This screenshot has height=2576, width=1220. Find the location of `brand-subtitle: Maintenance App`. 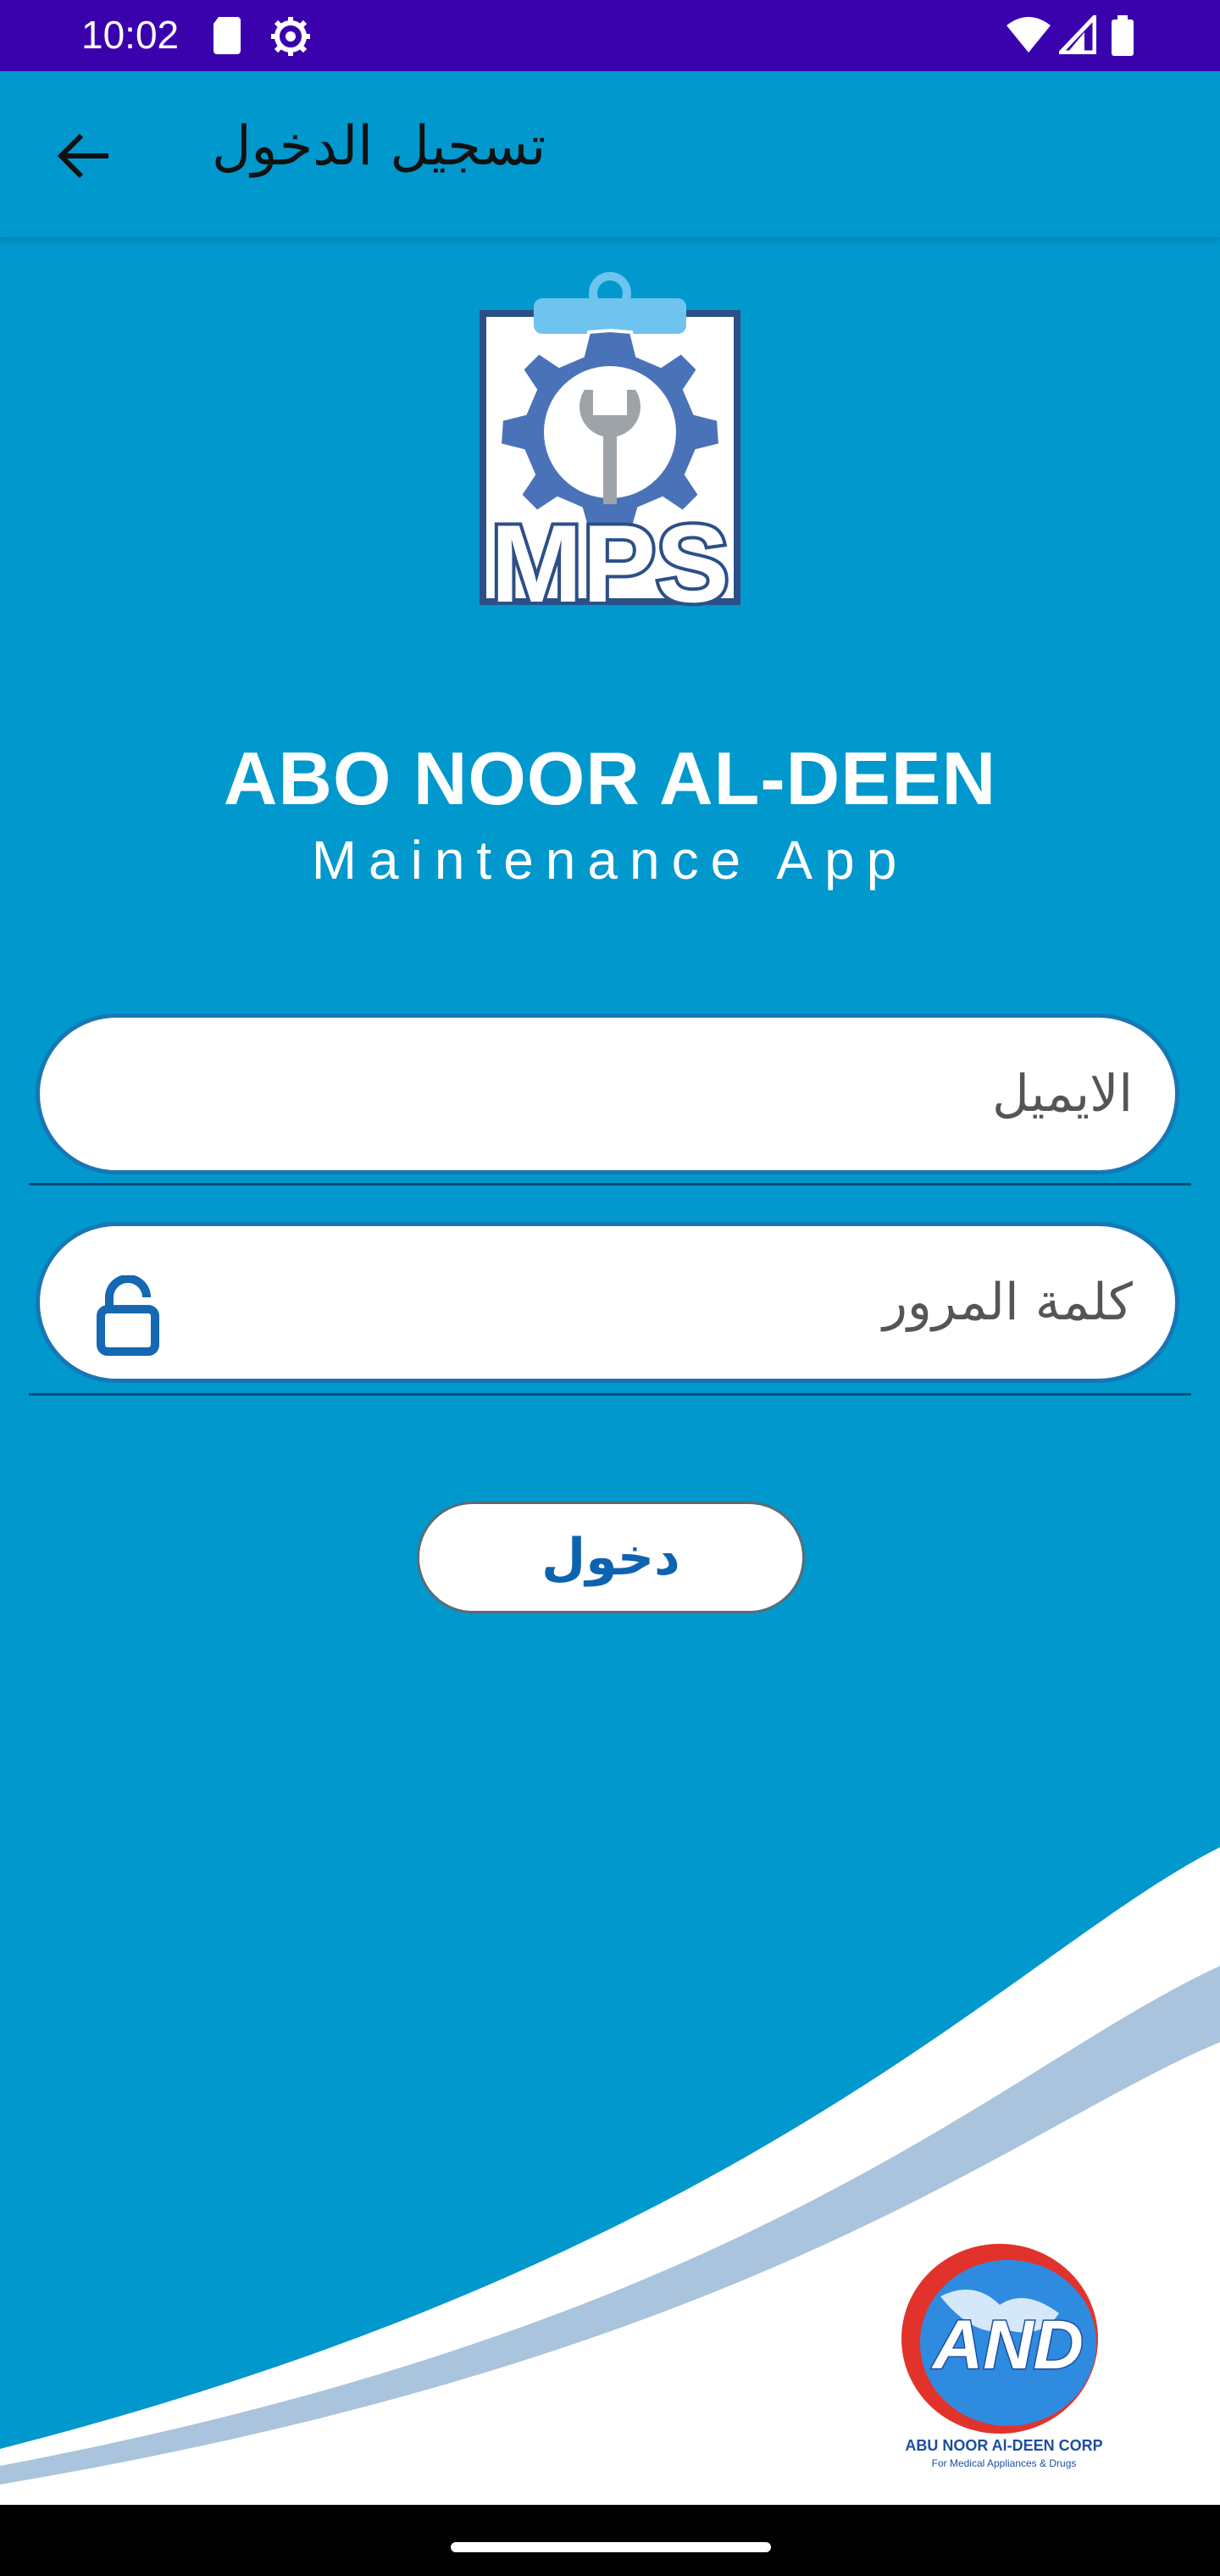

brand-subtitle: Maintenance App is located at coordinates (610, 860).